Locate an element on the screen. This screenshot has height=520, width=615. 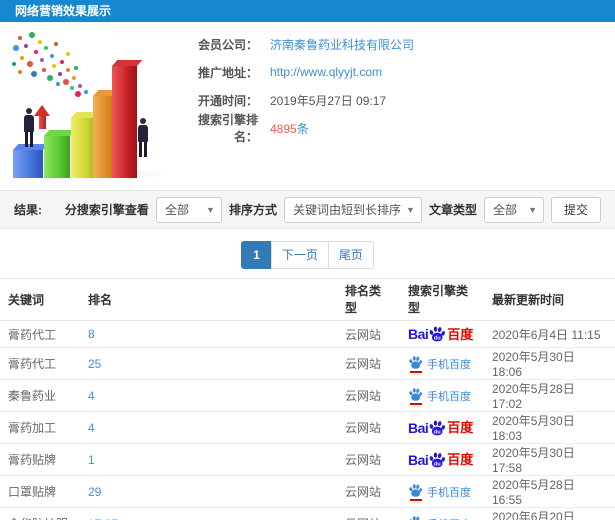
page-title: 网络营销效果展示 is located at coordinates (63, 11).